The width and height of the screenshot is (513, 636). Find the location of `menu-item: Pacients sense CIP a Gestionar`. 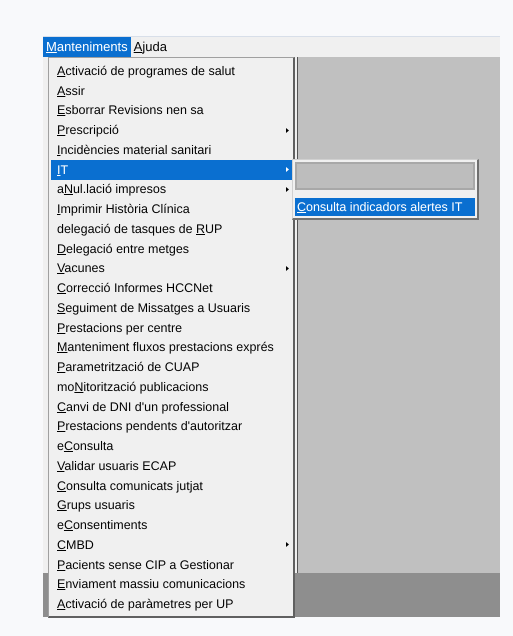

menu-item: Pacients sense CIP a Gestionar is located at coordinates (172, 564).